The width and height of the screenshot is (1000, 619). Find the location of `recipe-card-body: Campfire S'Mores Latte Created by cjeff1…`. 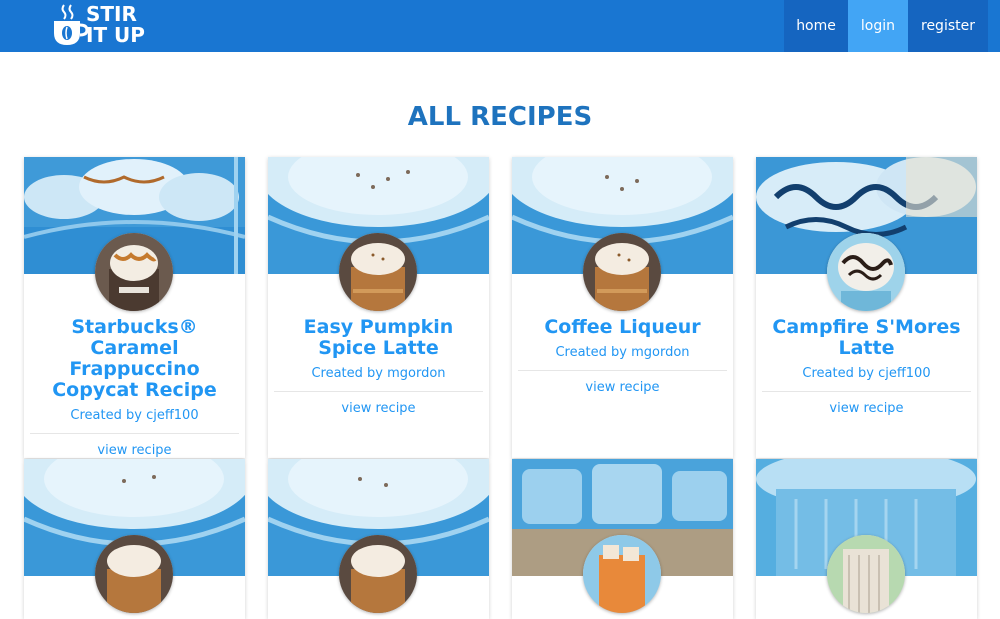

recipe-card-body: Campfire S'Mores Latte Created by cjeff1… is located at coordinates (866, 367).